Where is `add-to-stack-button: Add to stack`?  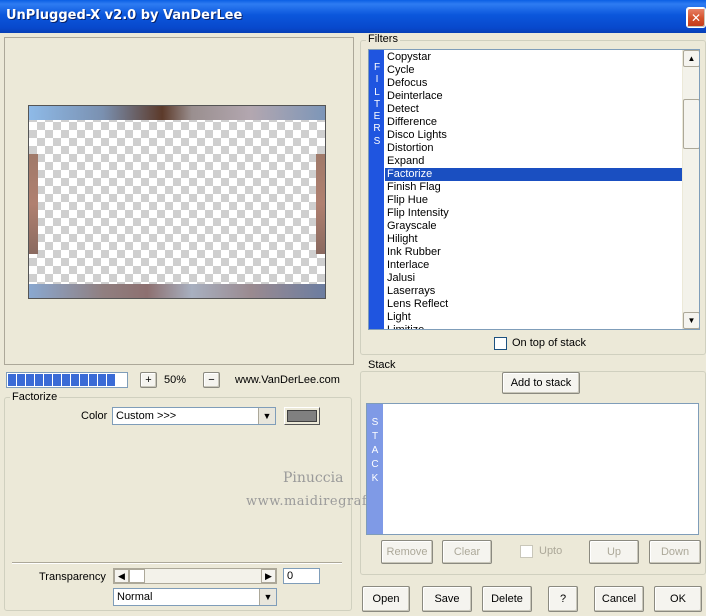 add-to-stack-button: Add to stack is located at coordinates (541, 383).